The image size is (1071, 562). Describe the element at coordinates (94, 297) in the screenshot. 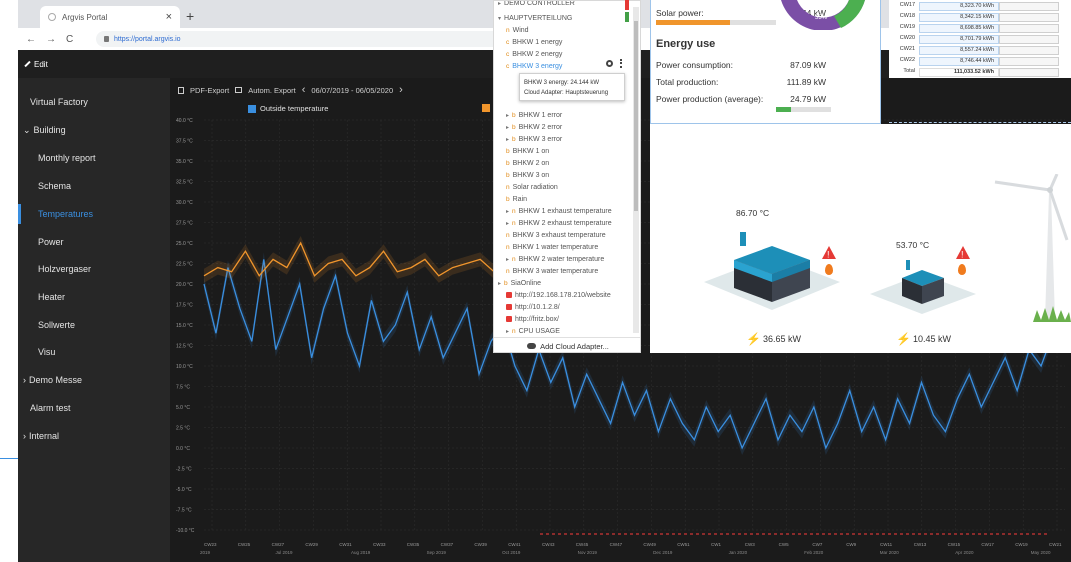

I see `sidebar-item-heater: Heater` at that location.